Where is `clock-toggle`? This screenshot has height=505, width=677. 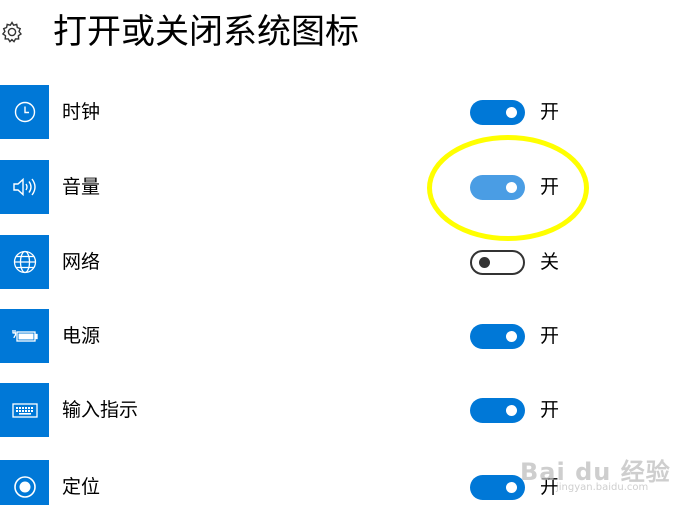
clock-toggle is located at coordinates (497, 112).